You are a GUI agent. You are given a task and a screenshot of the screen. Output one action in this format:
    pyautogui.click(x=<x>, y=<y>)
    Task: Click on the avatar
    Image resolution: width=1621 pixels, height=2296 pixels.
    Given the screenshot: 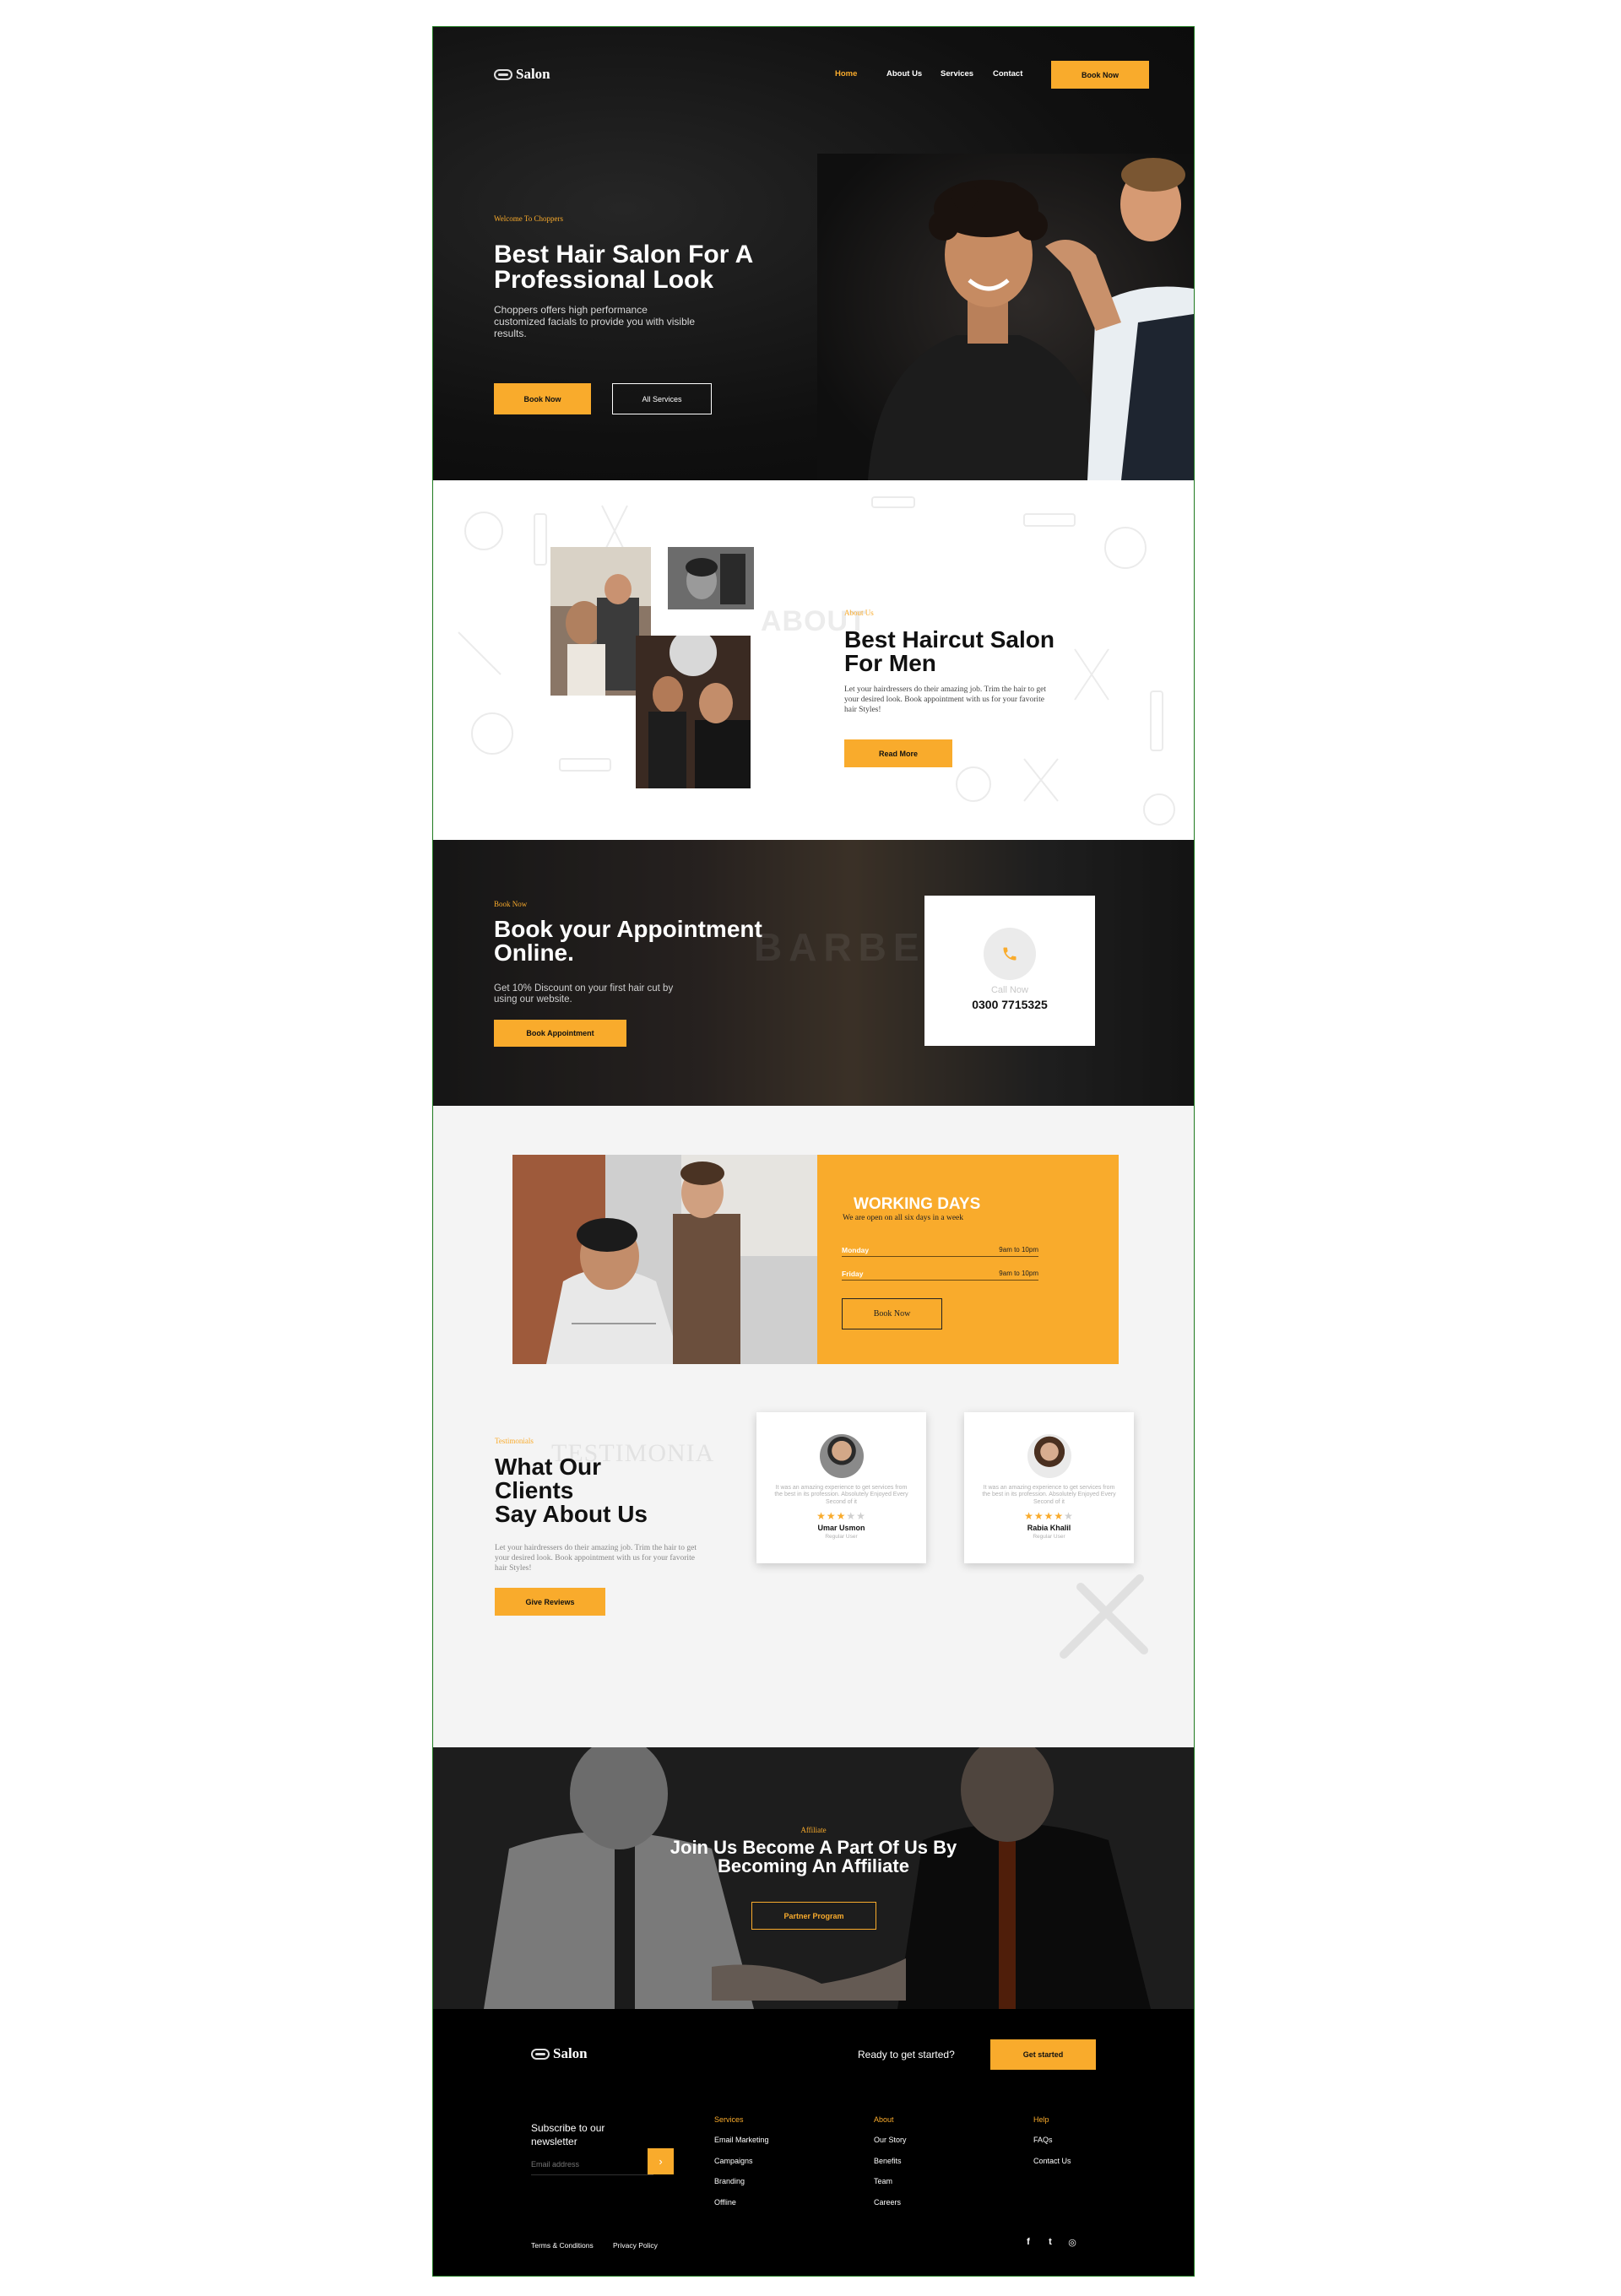 What is the action you would take?
    pyautogui.click(x=842, y=1456)
    